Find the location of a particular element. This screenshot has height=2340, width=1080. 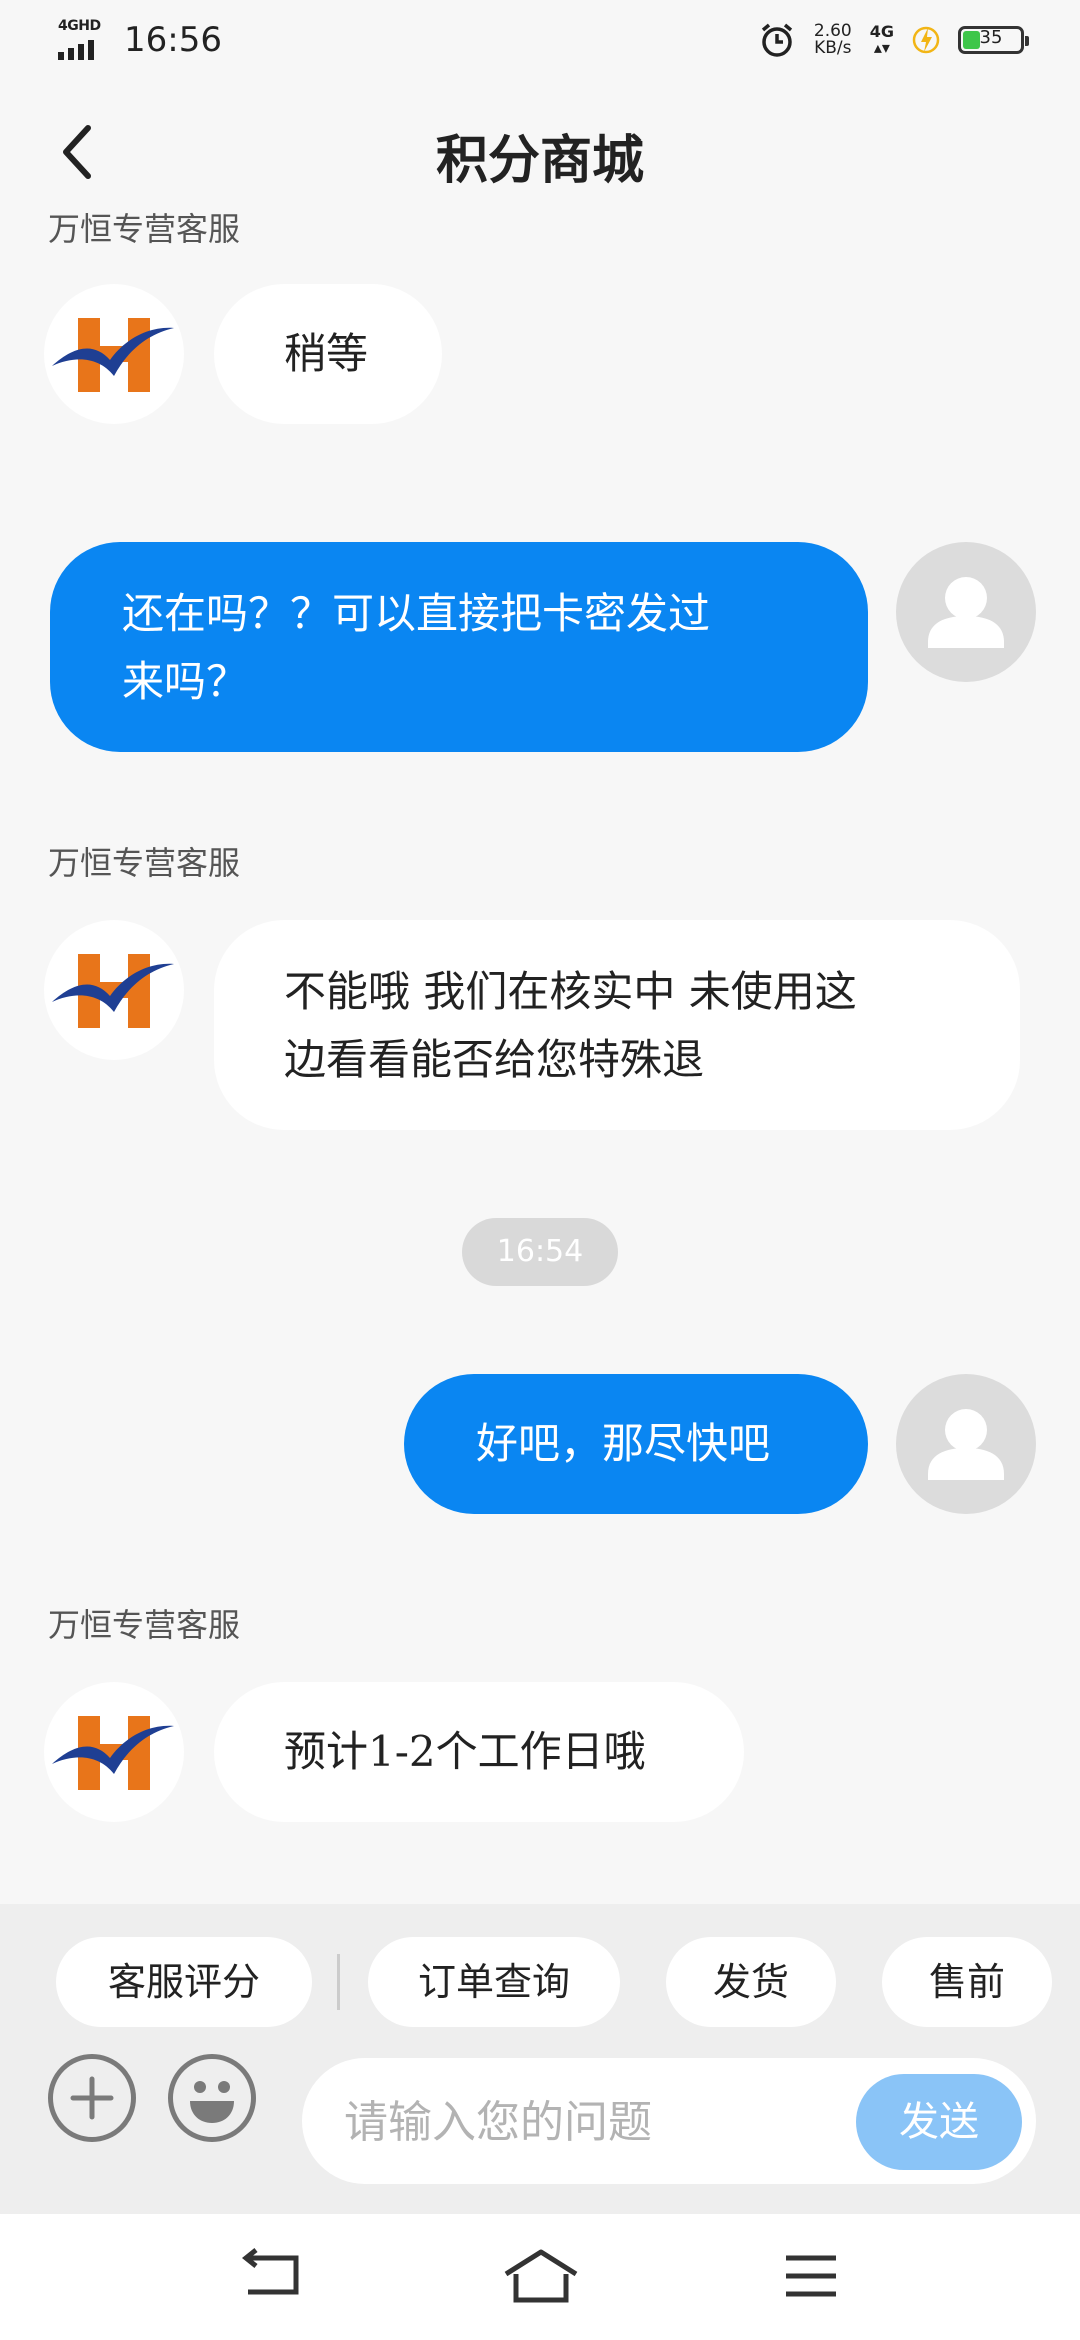

header: 积分商城 is located at coordinates (540, 152).